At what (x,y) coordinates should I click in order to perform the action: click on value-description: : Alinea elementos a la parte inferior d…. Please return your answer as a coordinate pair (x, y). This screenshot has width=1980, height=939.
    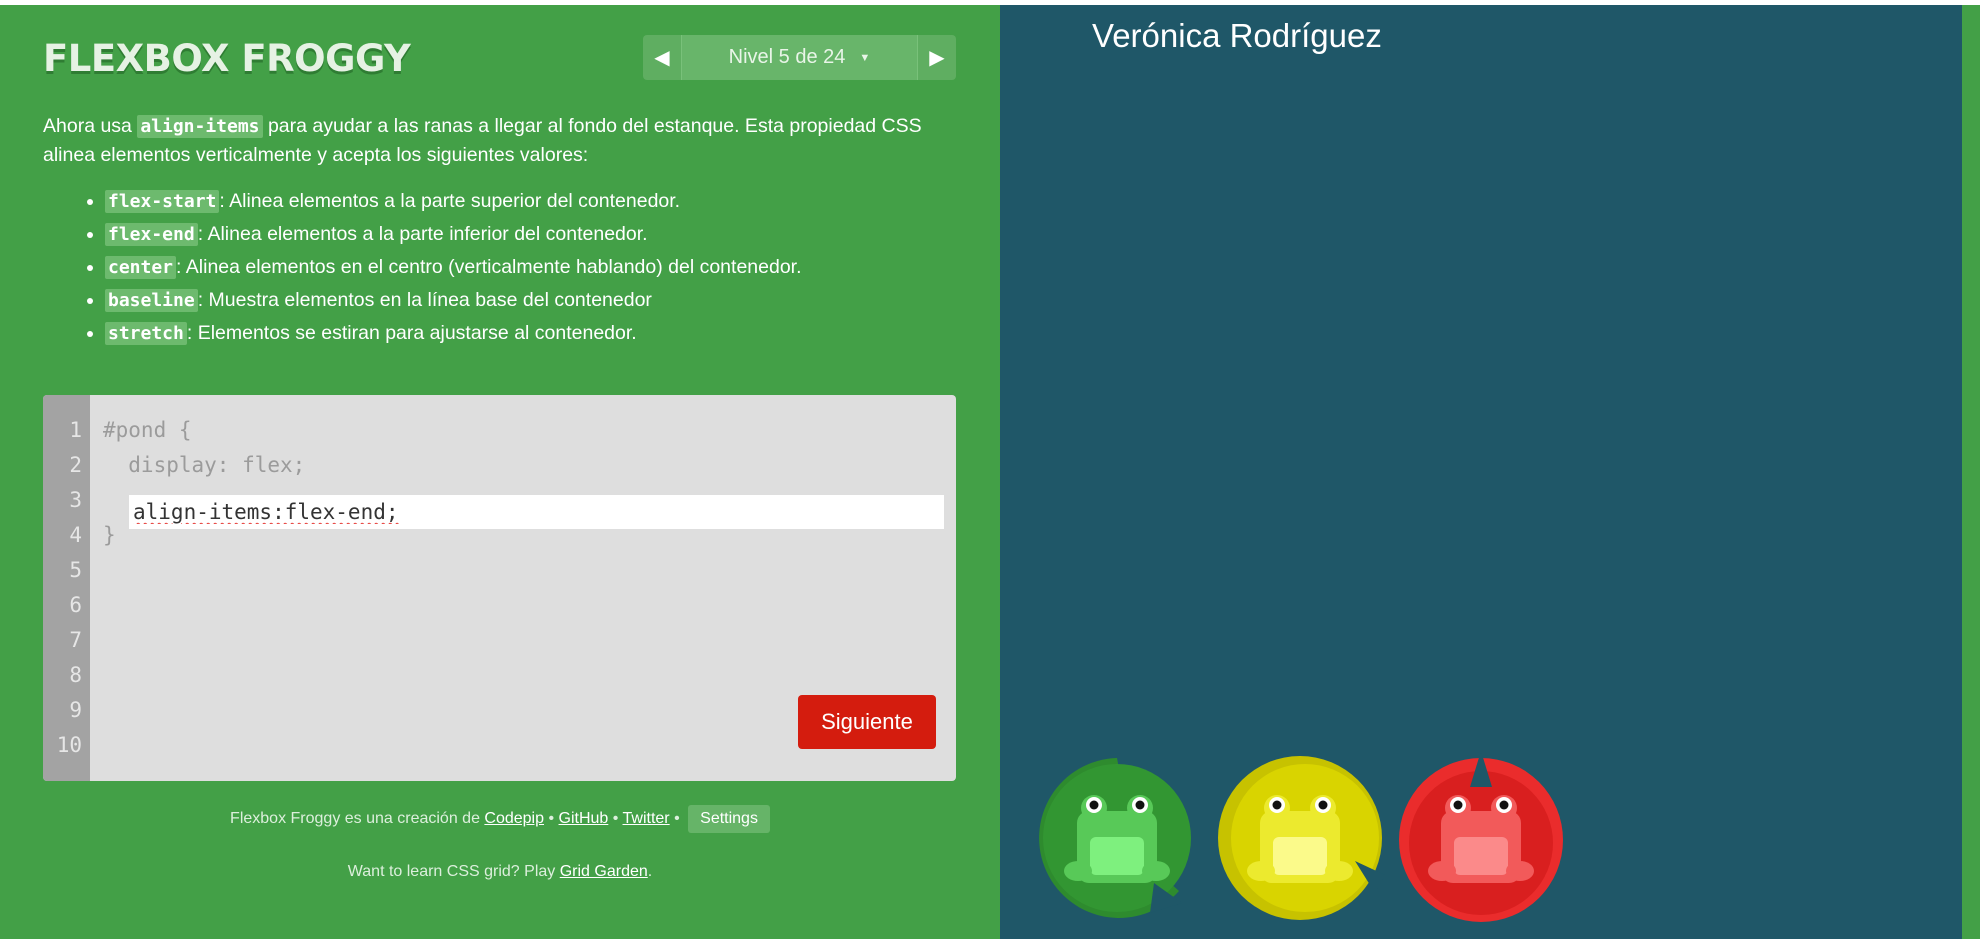
    Looking at the image, I should click on (422, 234).